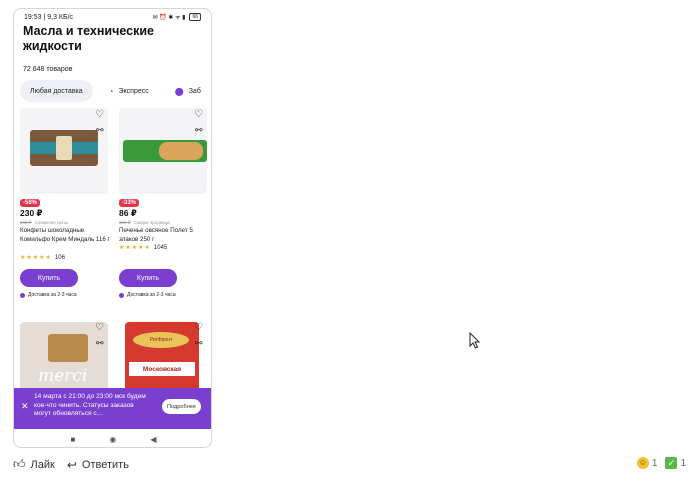  What do you see at coordinates (26, 222) in the screenshot?
I see `old-price: 549 ₽` at bounding box center [26, 222].